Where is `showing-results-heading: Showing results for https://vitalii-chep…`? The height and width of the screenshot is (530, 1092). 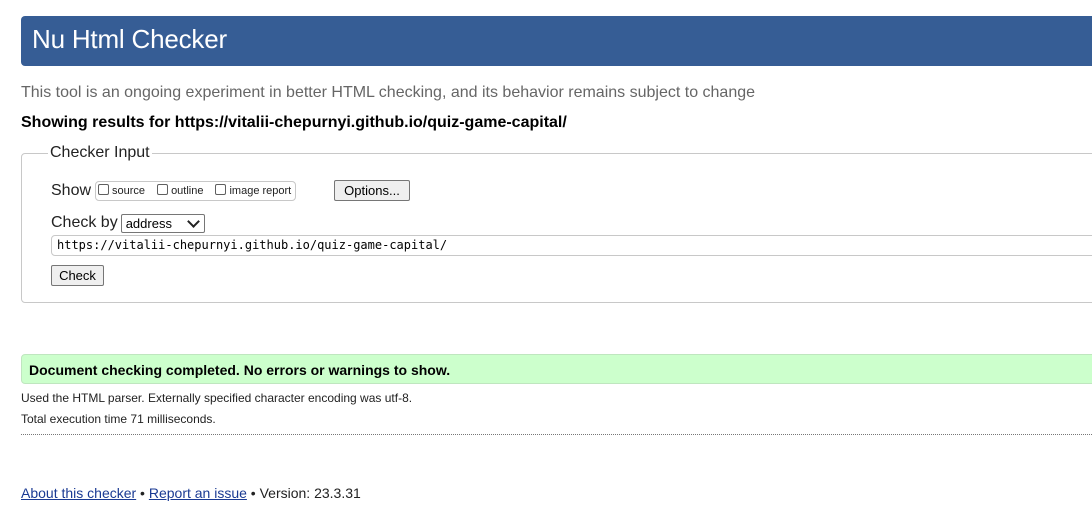
showing-results-heading: Showing results for https://vitalii-chep… is located at coordinates (294, 122).